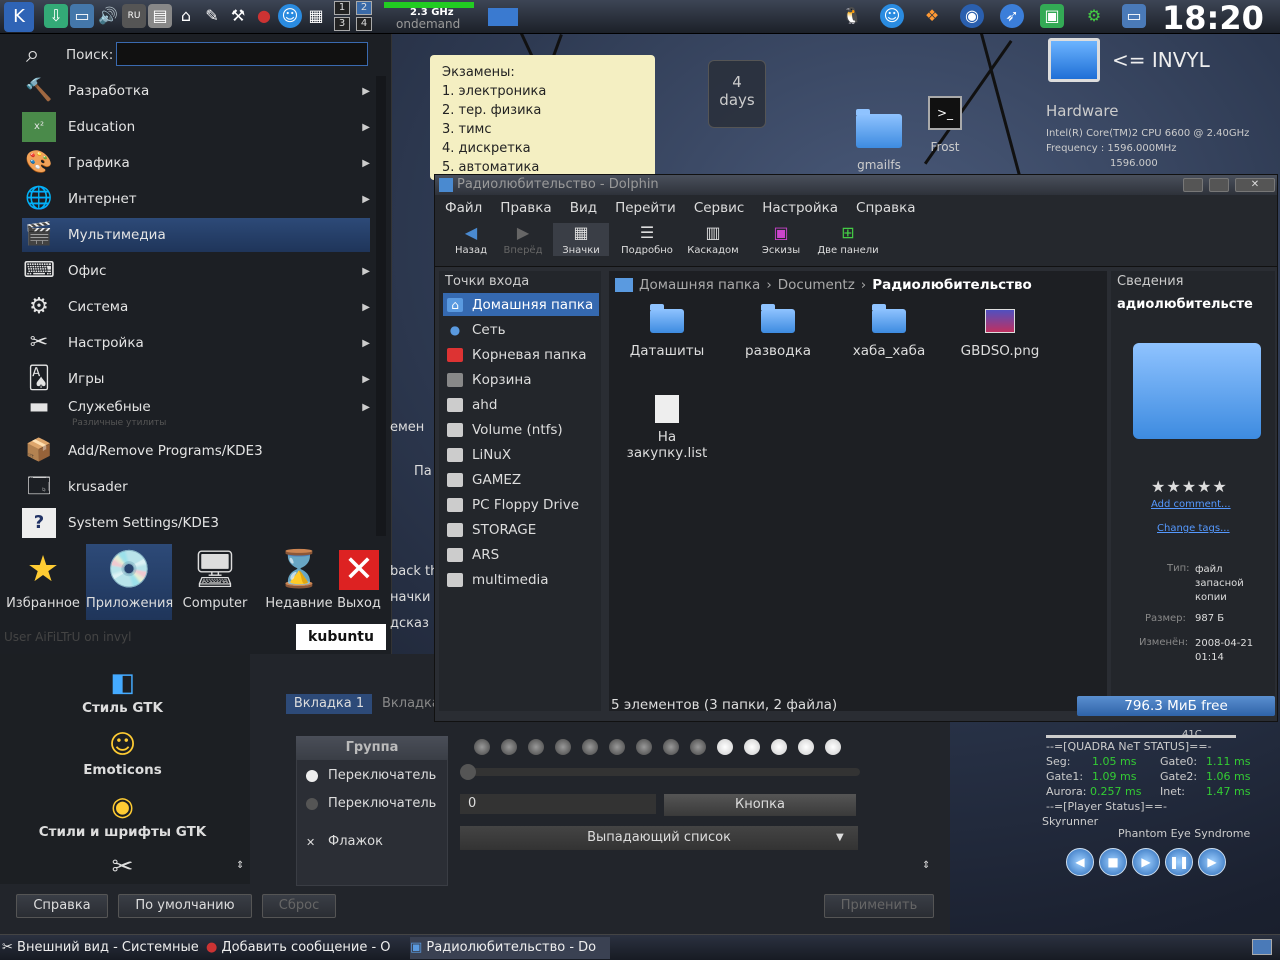 This screenshot has height=960, width=1280. Describe the element at coordinates (945, 128) in the screenshot. I see `frost-desktop-icon: >_ Frost` at that location.